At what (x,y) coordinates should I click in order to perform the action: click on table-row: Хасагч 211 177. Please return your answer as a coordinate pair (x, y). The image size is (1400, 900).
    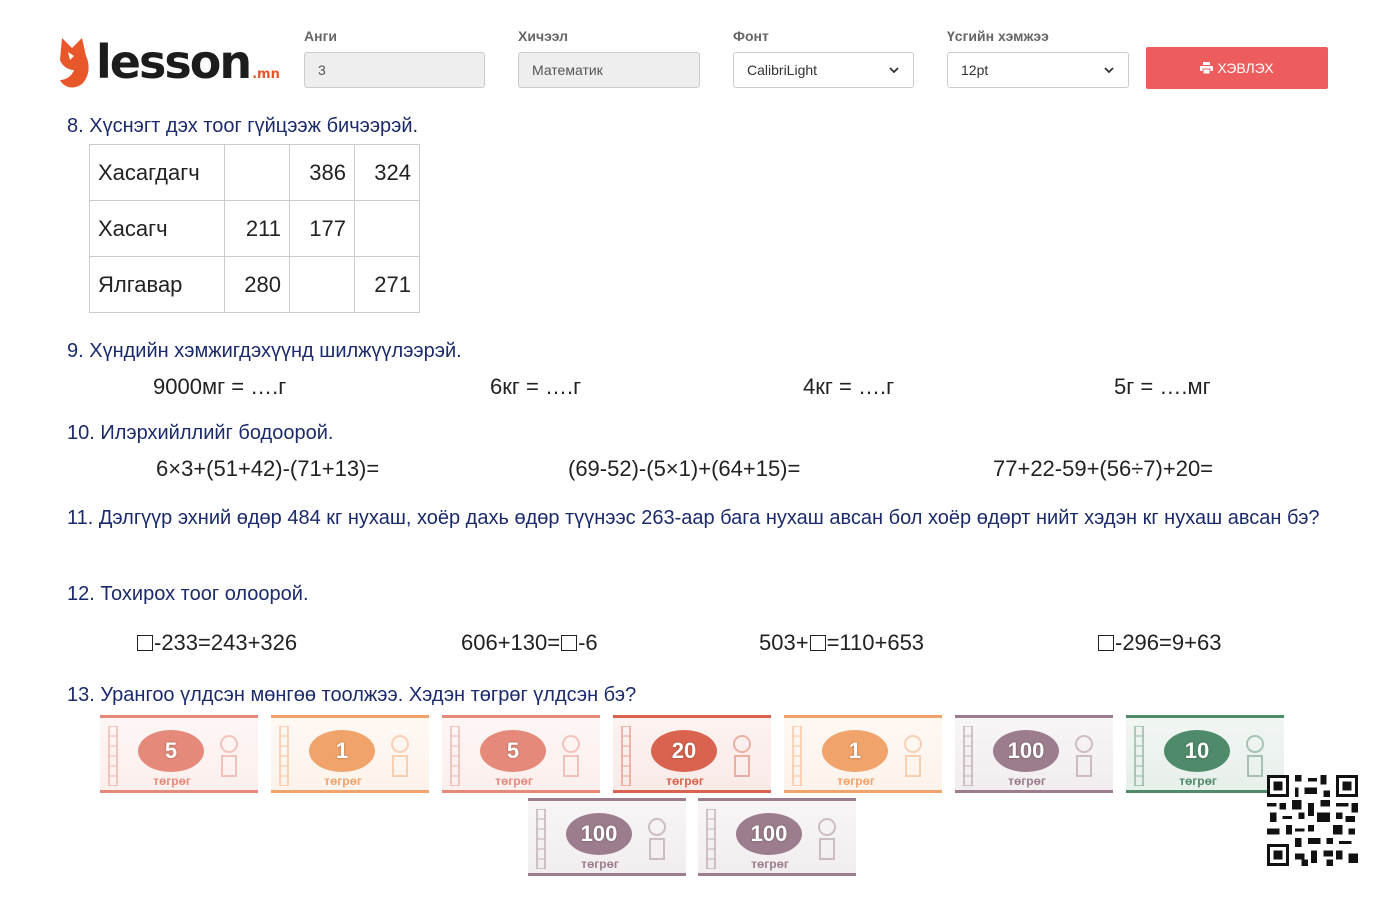
    Looking at the image, I should click on (254, 228).